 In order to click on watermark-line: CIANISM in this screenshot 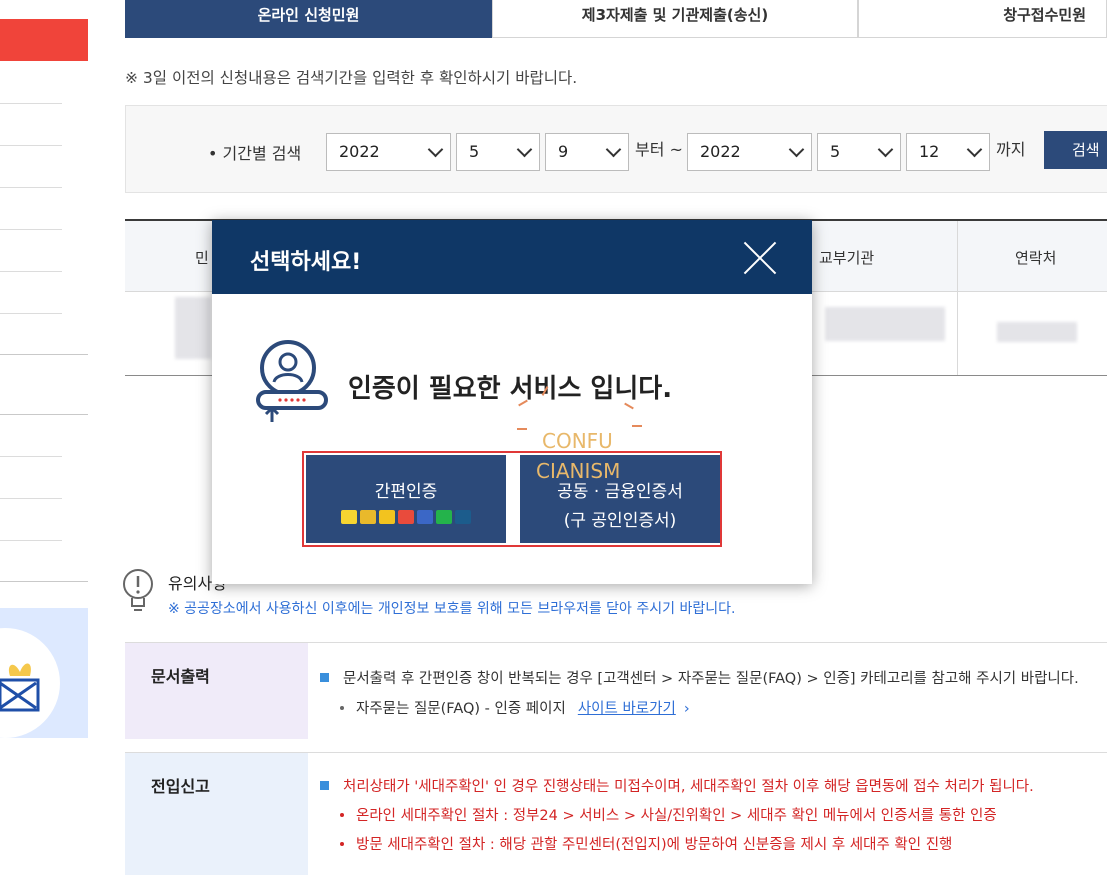, I will do `click(578, 471)`.